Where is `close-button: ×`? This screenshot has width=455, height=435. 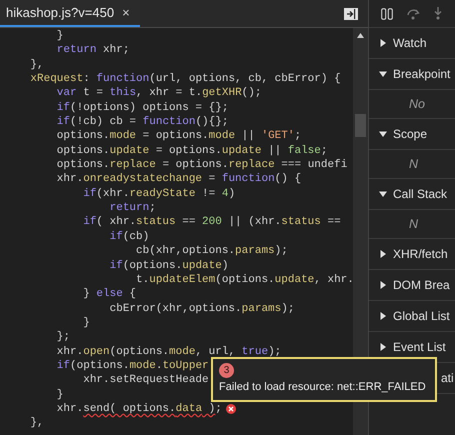 close-button: × is located at coordinates (126, 12).